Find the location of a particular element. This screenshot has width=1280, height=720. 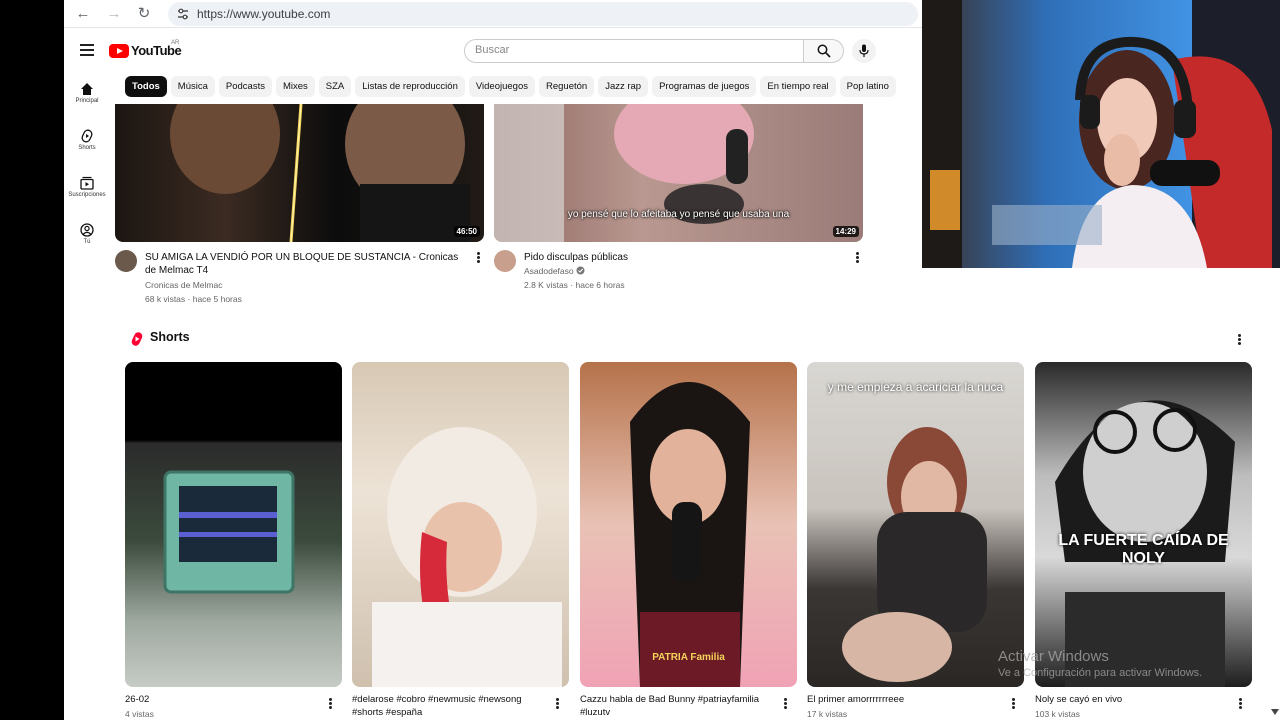

country-code: AR is located at coordinates (175, 43).